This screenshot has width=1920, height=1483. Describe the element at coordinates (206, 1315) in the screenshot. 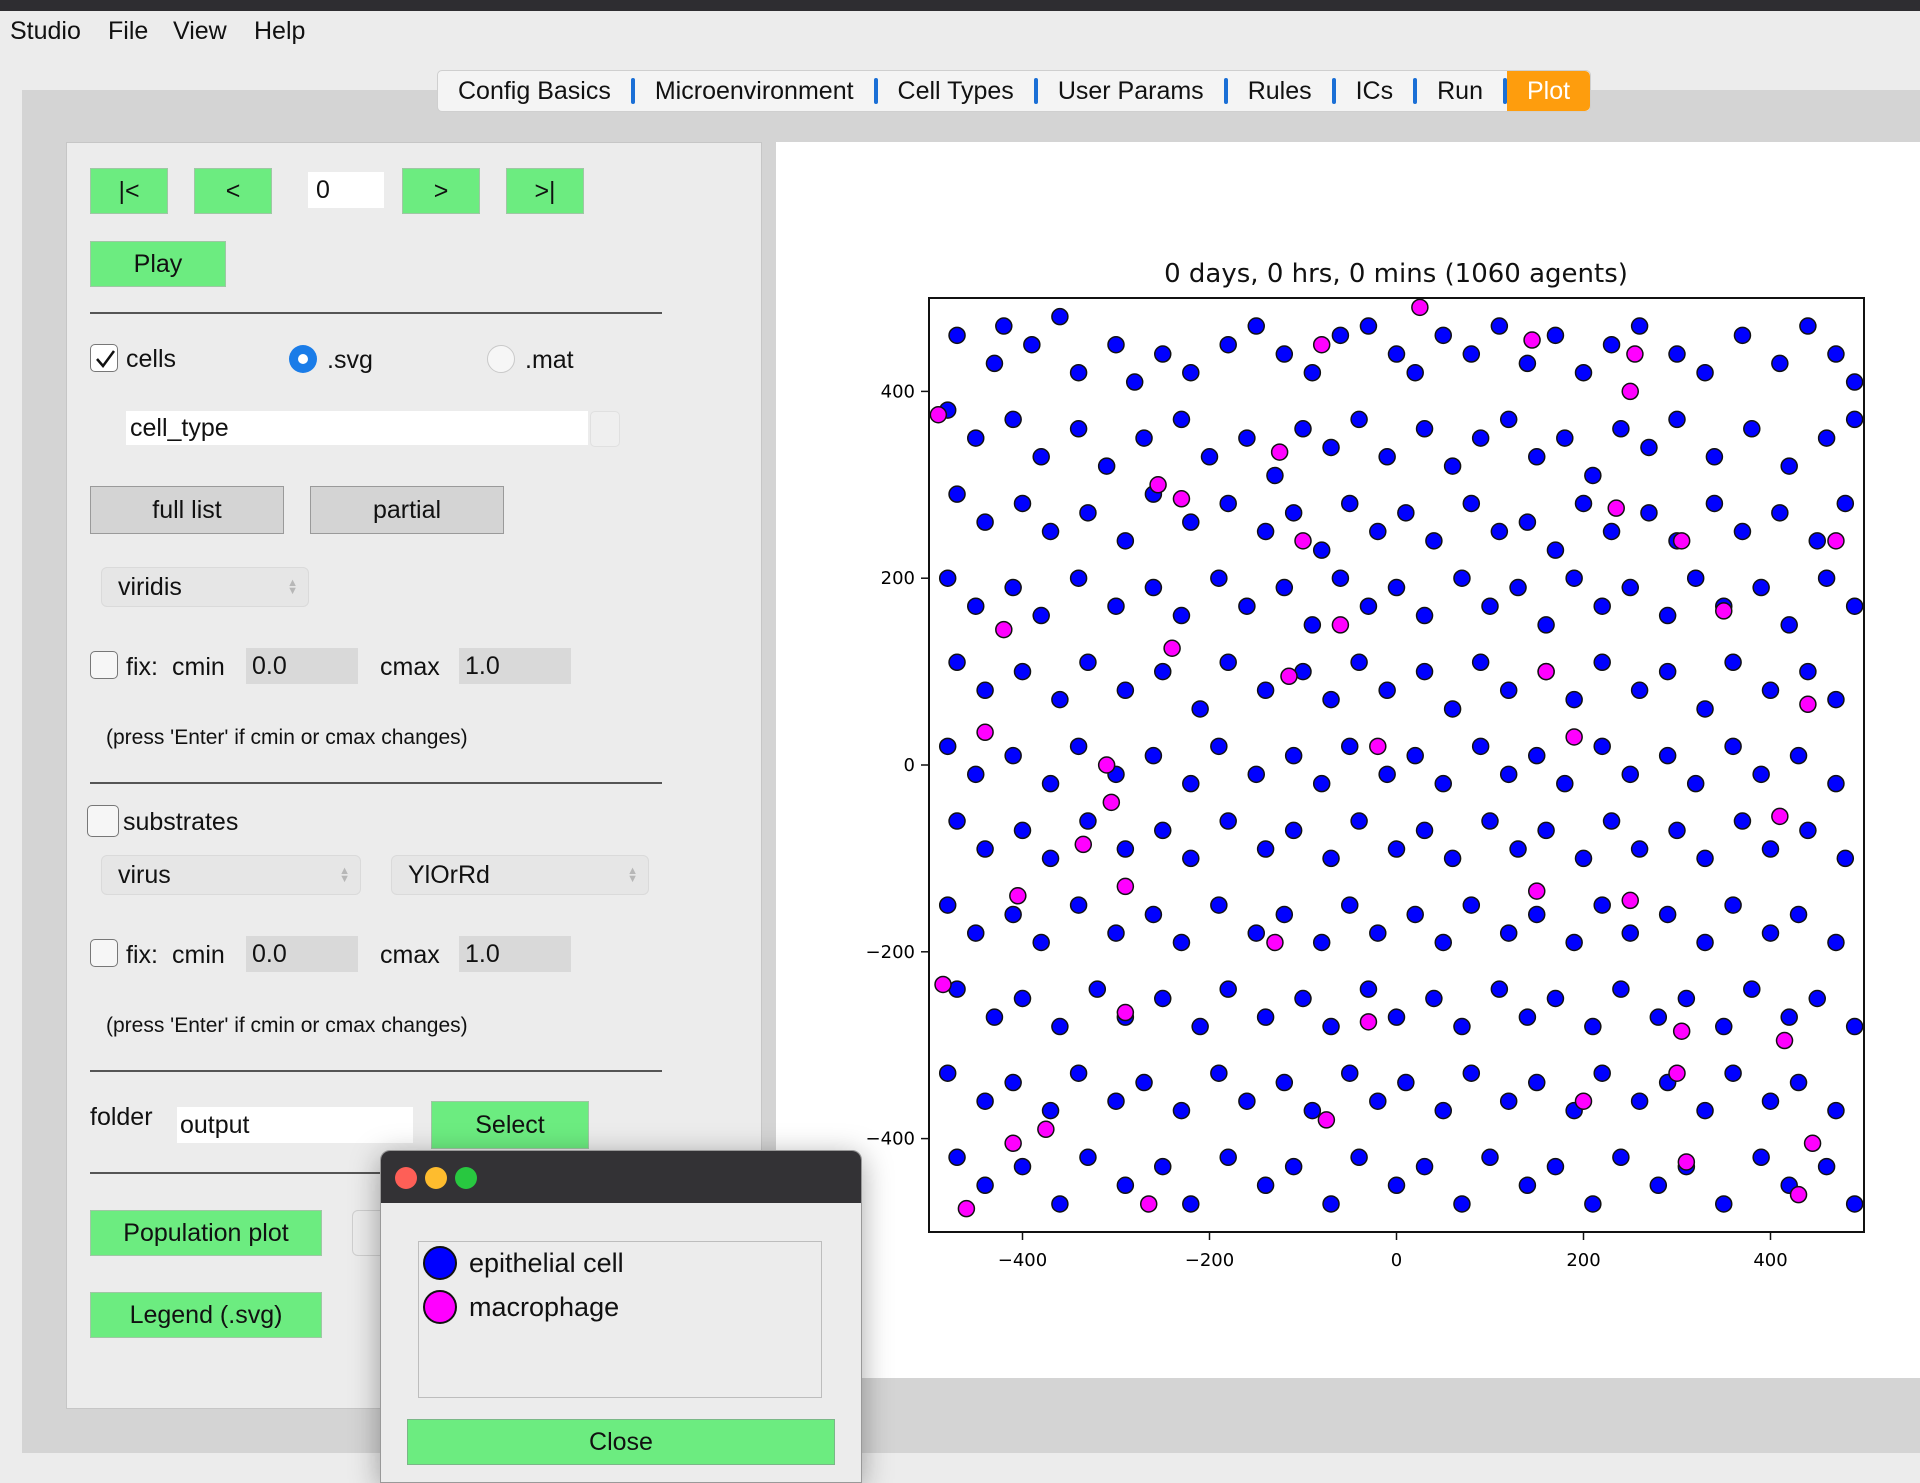

I see `legend-svg-button: Legend (.svg)` at that location.